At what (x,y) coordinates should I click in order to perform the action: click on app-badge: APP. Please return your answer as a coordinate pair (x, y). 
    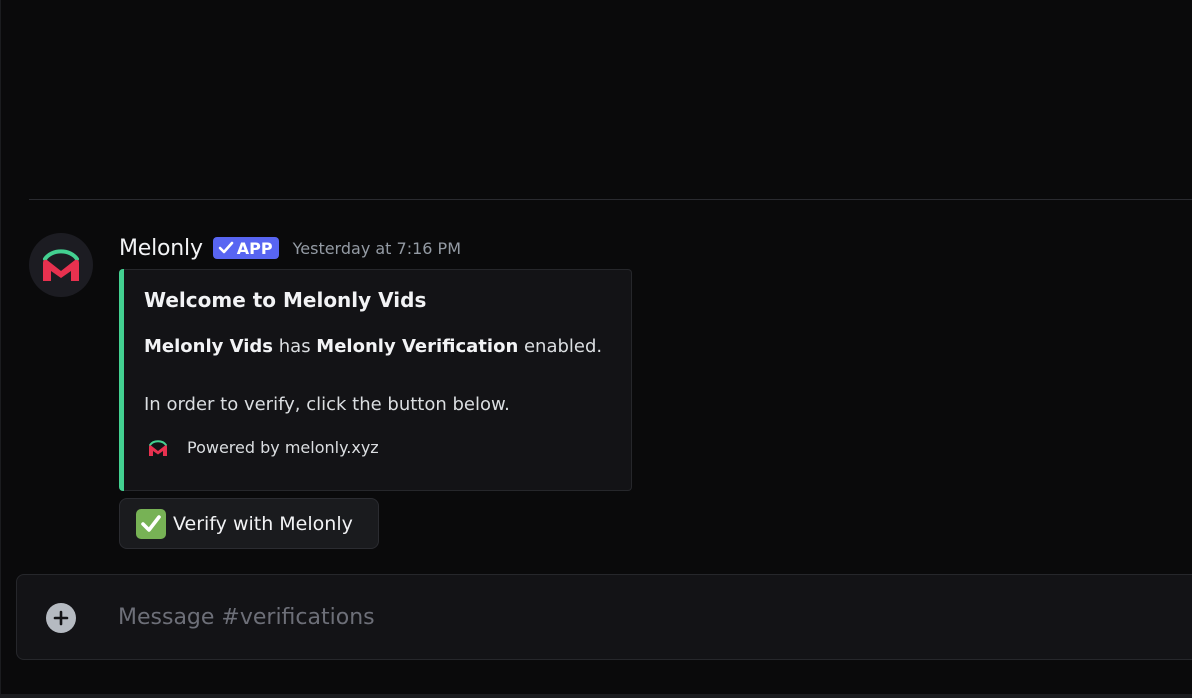
    Looking at the image, I should click on (245, 248).